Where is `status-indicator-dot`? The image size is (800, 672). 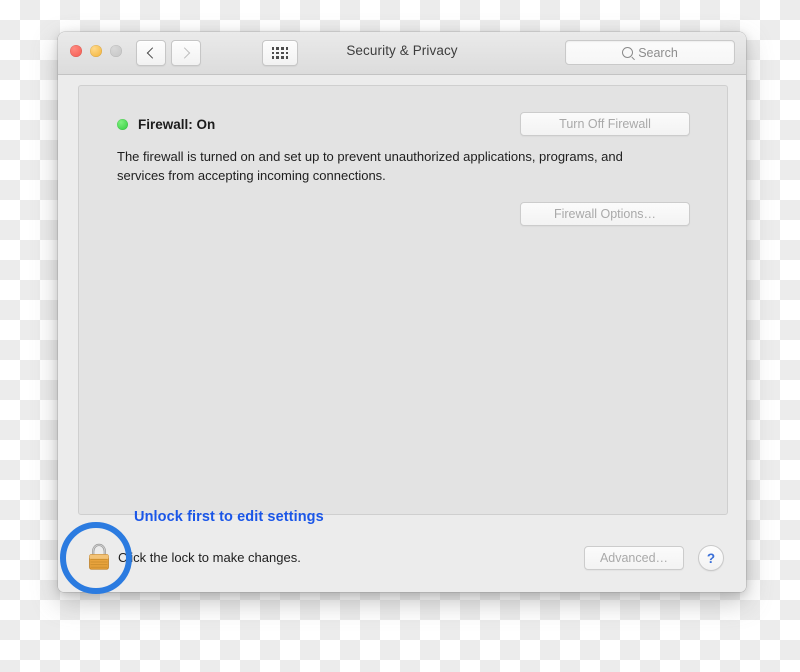 status-indicator-dot is located at coordinates (122, 124).